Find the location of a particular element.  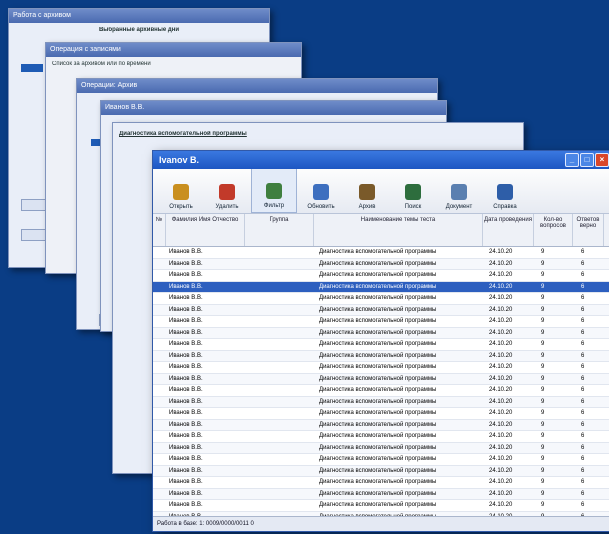

toolbar-button: Справка is located at coordinates (505, 191).